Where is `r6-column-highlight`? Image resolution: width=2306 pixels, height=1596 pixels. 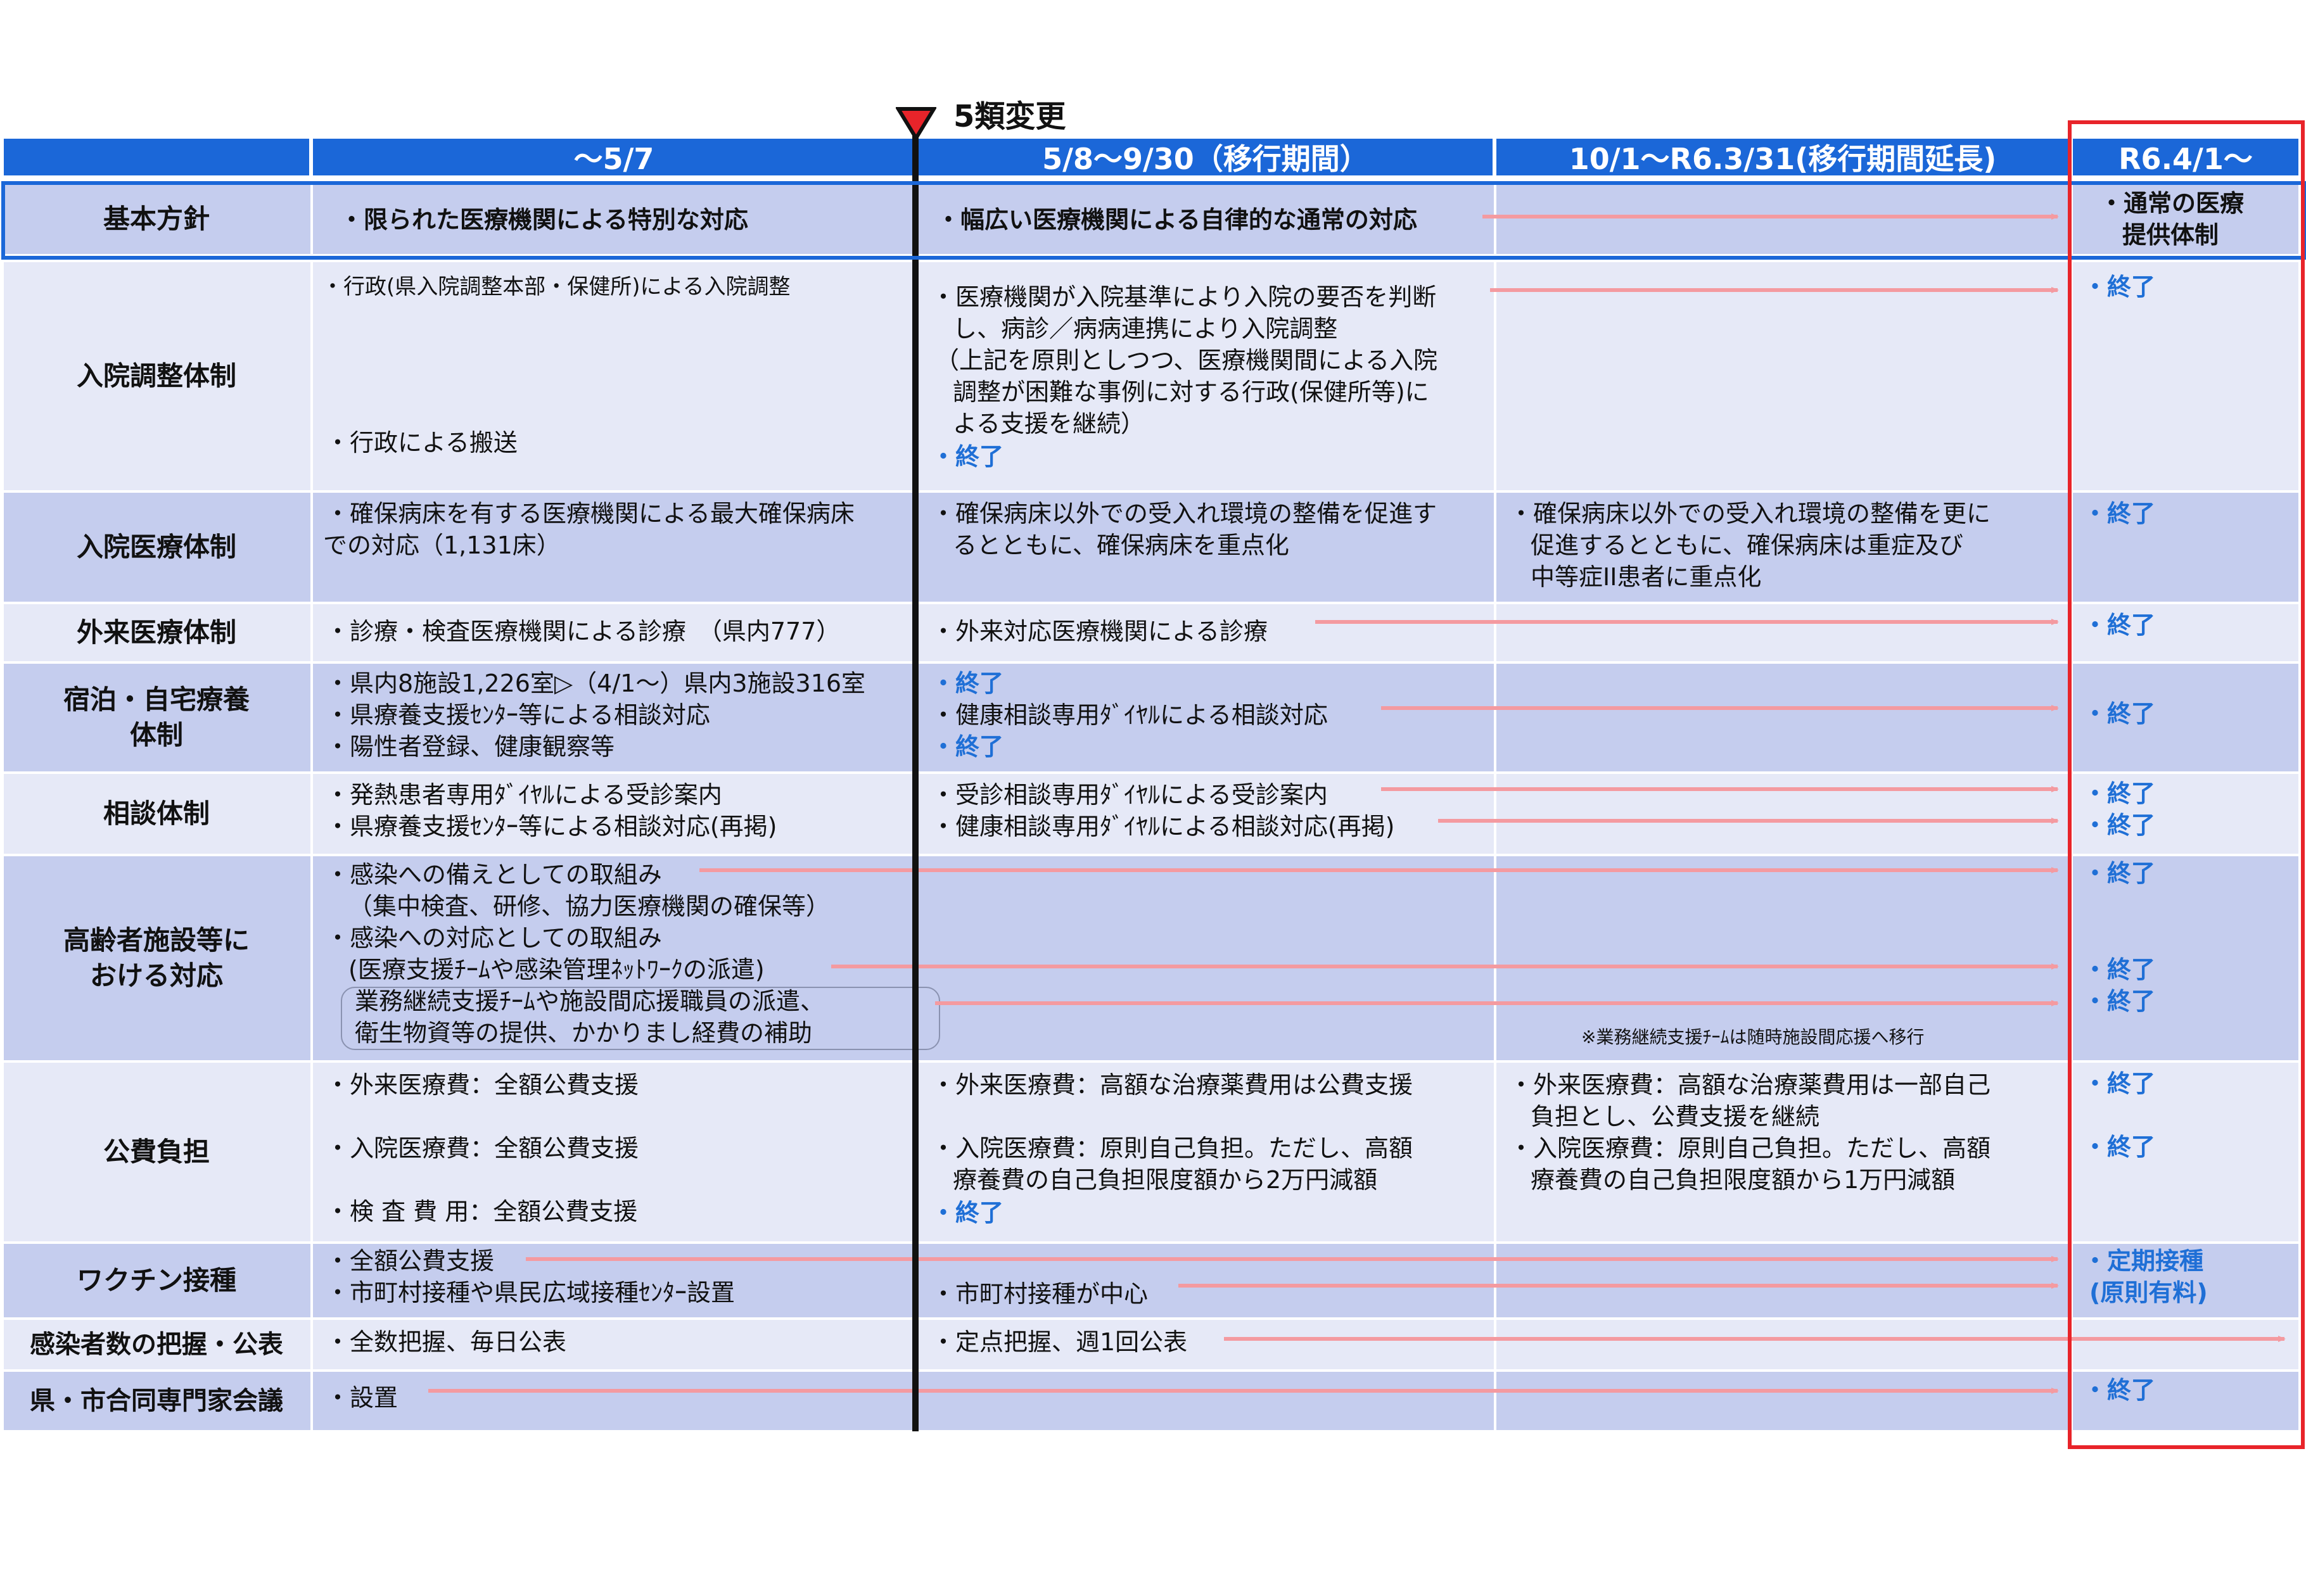
r6-column-highlight is located at coordinates (2186, 784).